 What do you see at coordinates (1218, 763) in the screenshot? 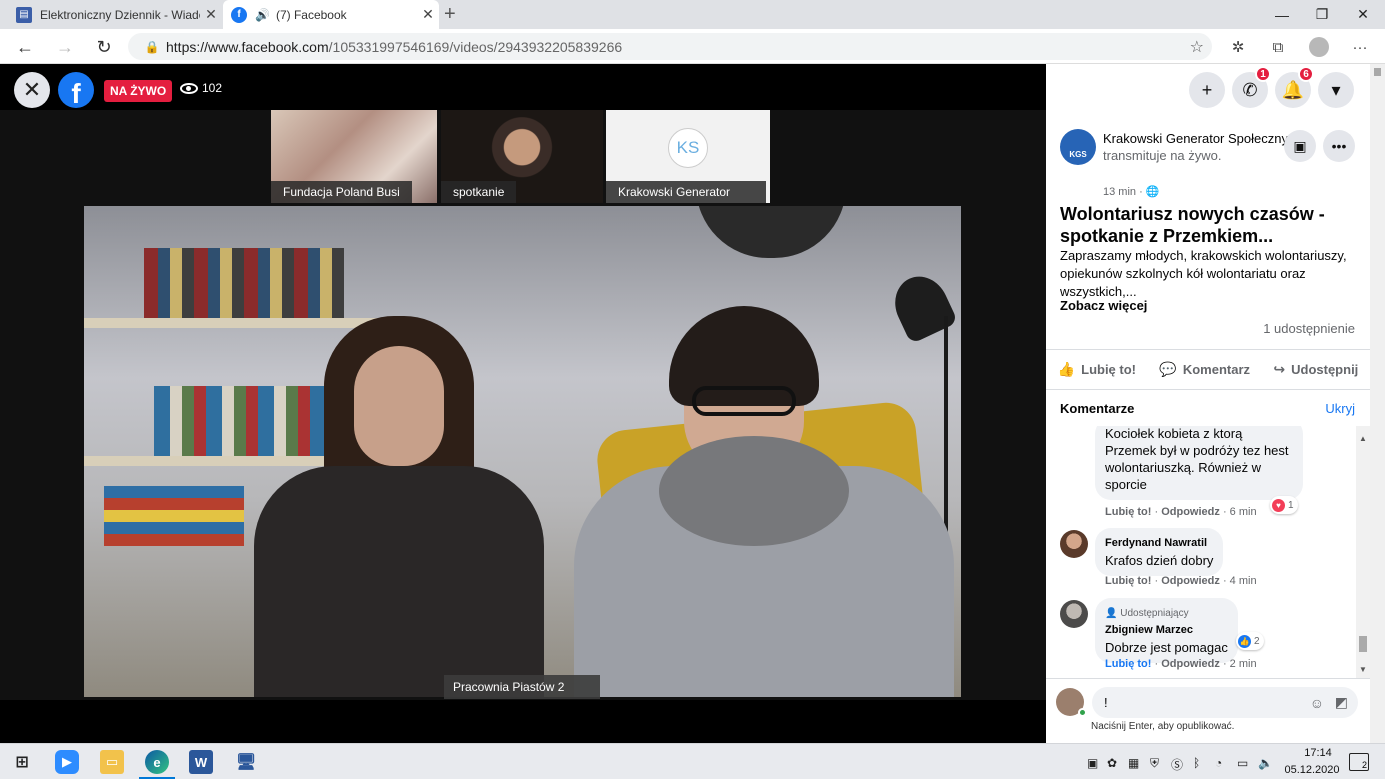
I see `wifi-icon: ◔` at bounding box center [1218, 763].